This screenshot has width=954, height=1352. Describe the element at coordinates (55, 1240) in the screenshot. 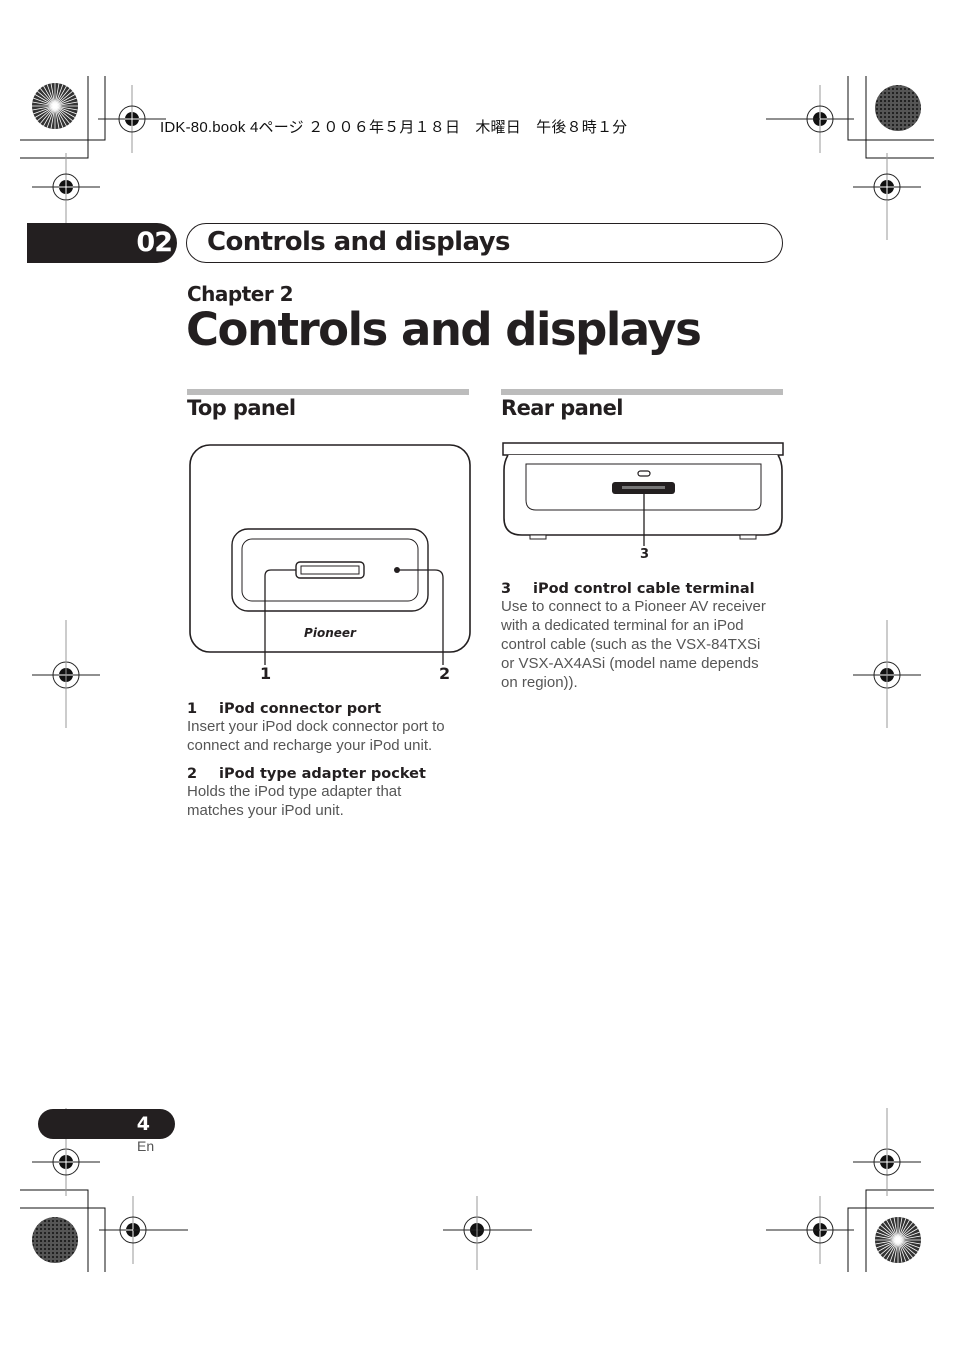

I see `starburst-target-bottom-left` at that location.